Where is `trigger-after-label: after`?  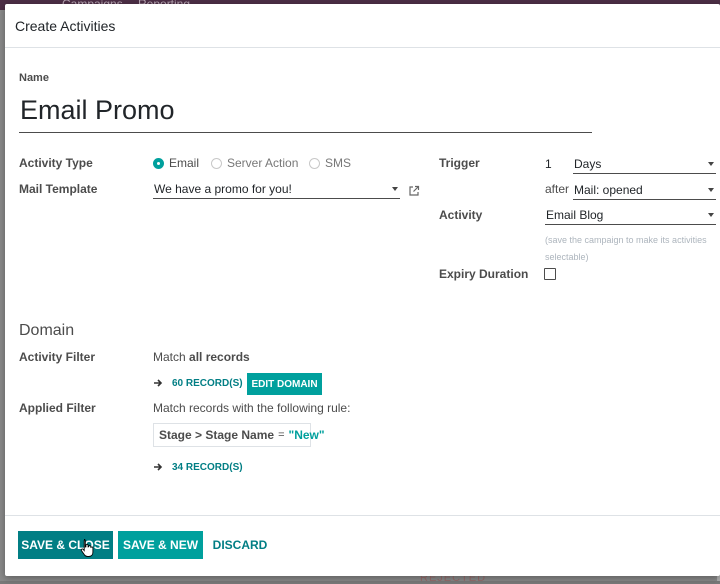 trigger-after-label: after is located at coordinates (557, 189).